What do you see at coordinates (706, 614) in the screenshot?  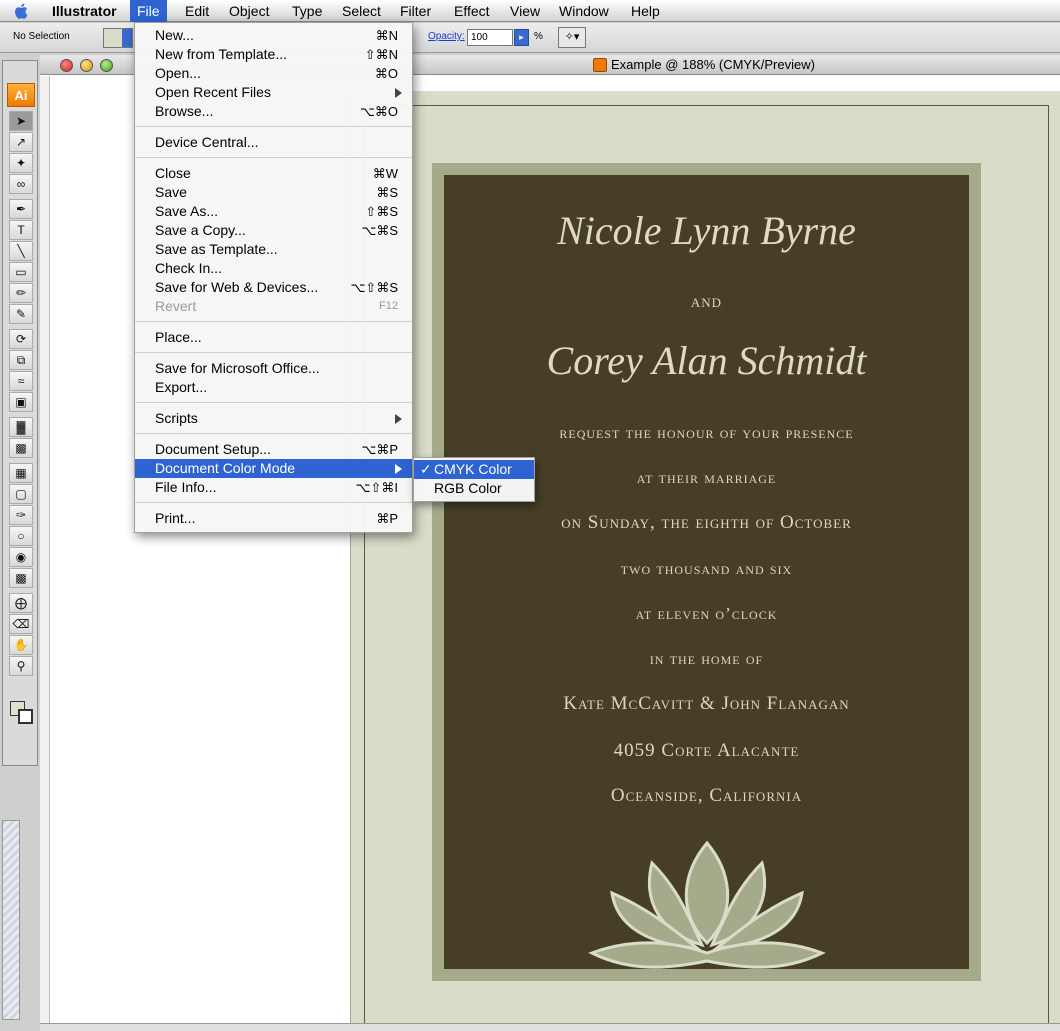 I see `invite-line-5: at eleven o’clock` at bounding box center [706, 614].